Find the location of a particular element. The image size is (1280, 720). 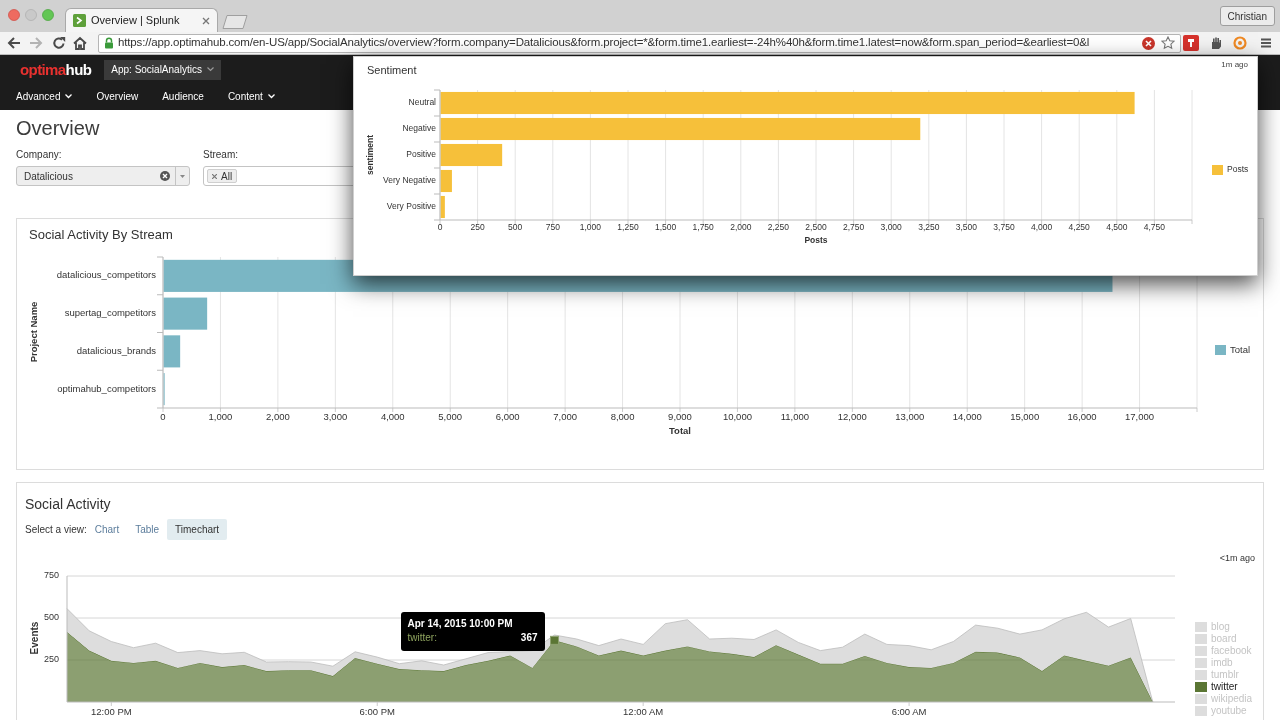

tick-label: 1,750 is located at coordinates (703, 227).